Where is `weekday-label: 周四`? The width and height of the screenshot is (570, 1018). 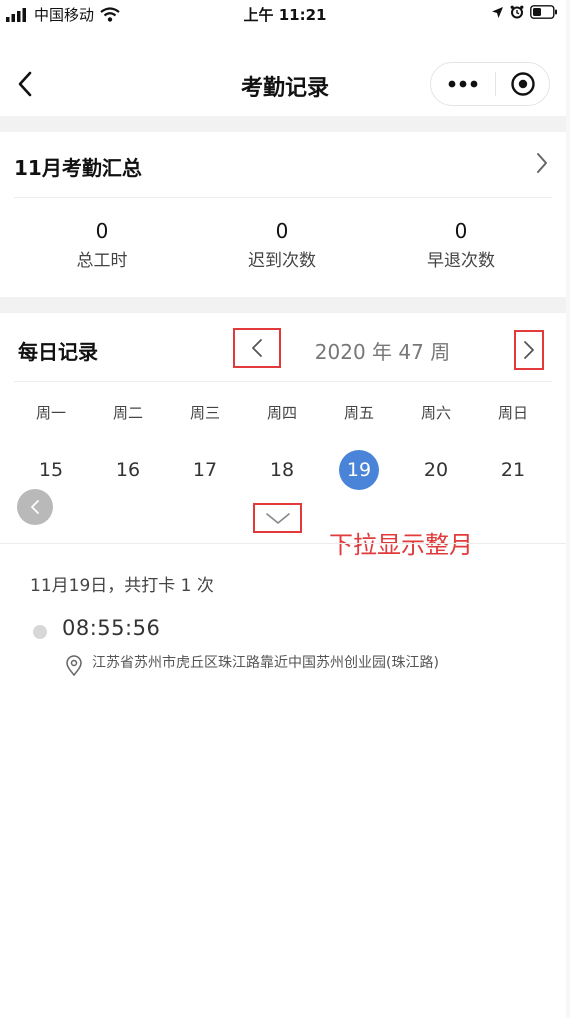
weekday-label: 周四 is located at coordinates (281, 413).